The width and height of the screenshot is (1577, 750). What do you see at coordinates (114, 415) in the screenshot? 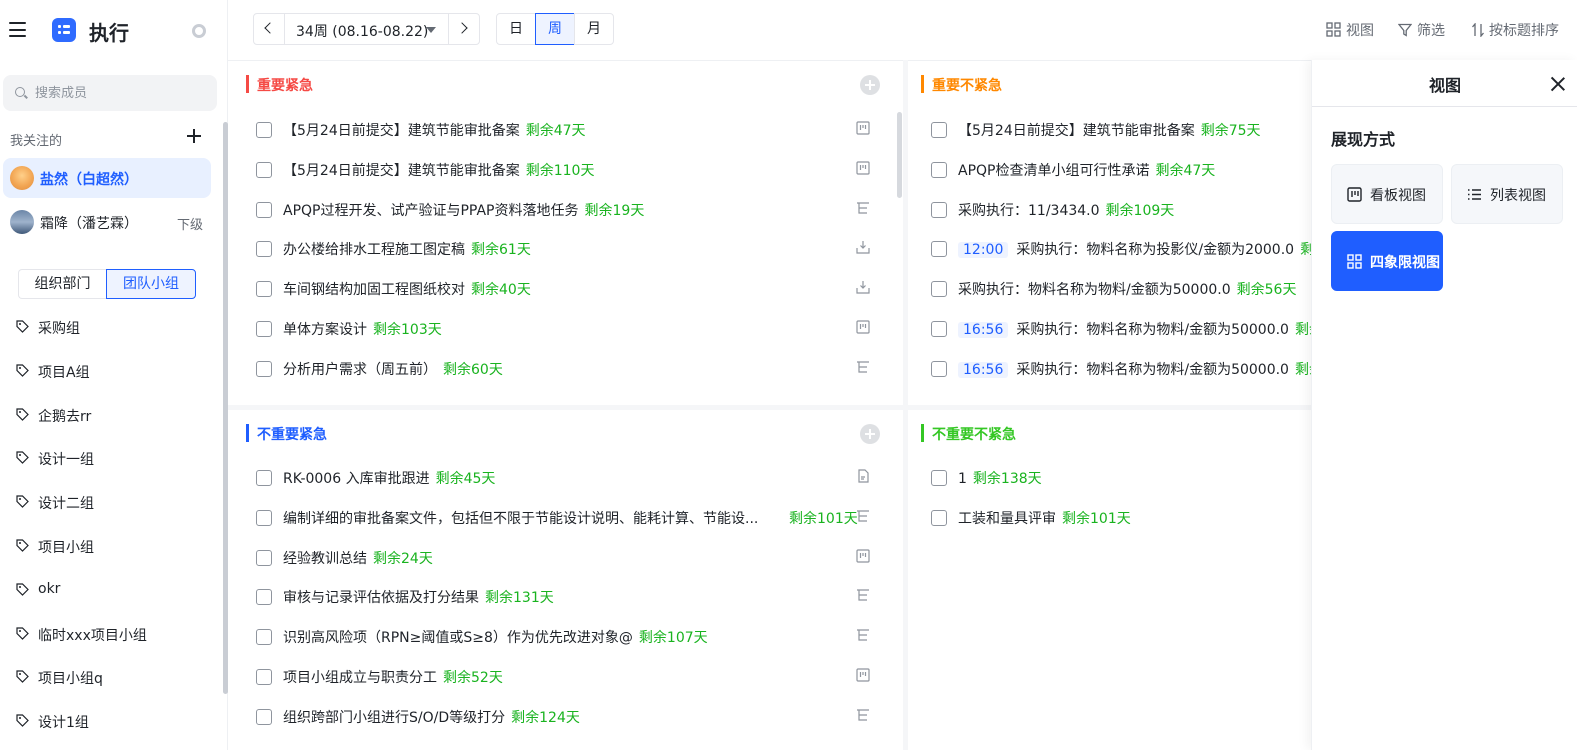
I see `group-item: 企鹅去rr` at bounding box center [114, 415].